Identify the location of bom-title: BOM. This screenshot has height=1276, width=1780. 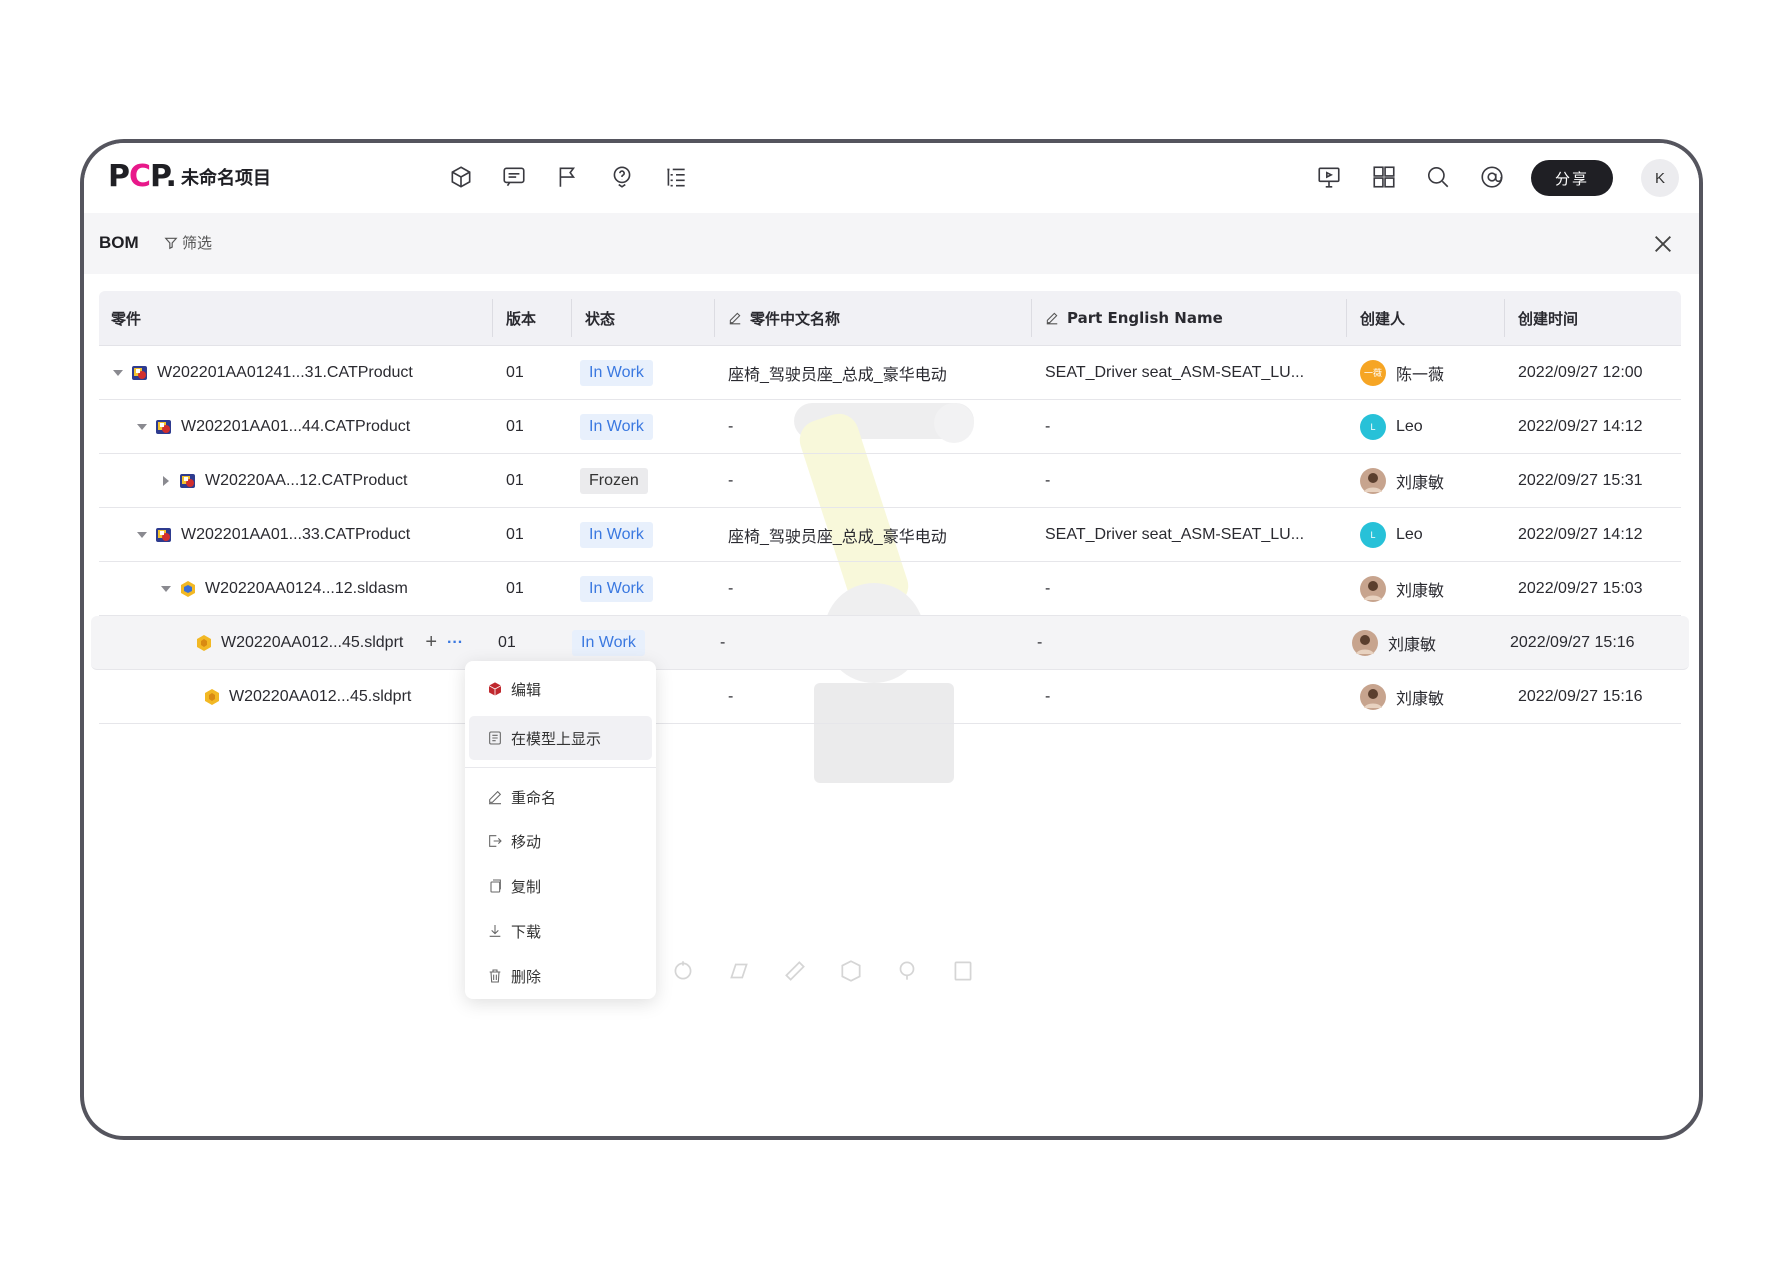
(119, 242).